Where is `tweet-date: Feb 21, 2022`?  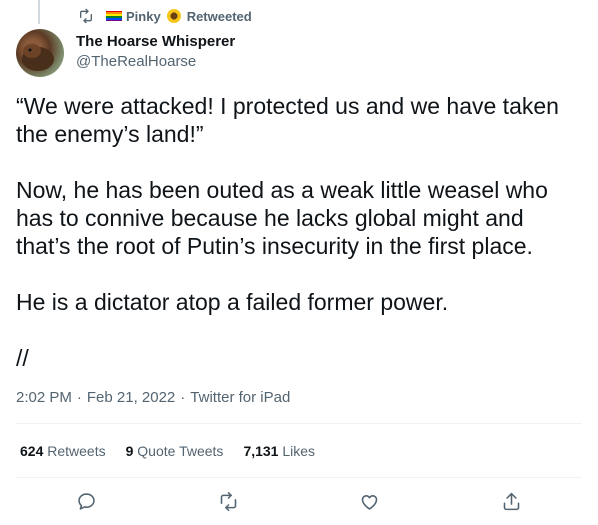 tweet-date: Feb 21, 2022 is located at coordinates (131, 397).